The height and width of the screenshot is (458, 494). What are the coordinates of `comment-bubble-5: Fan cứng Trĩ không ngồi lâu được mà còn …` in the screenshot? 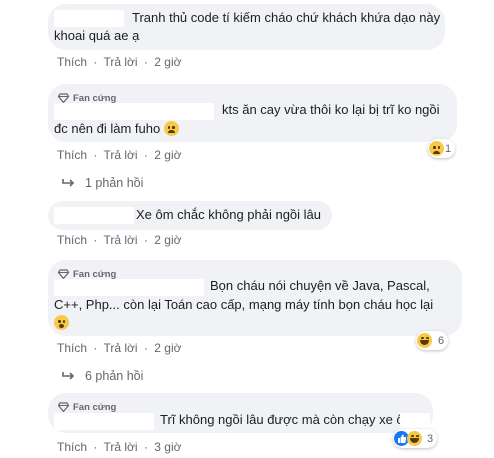 It's located at (240, 413).